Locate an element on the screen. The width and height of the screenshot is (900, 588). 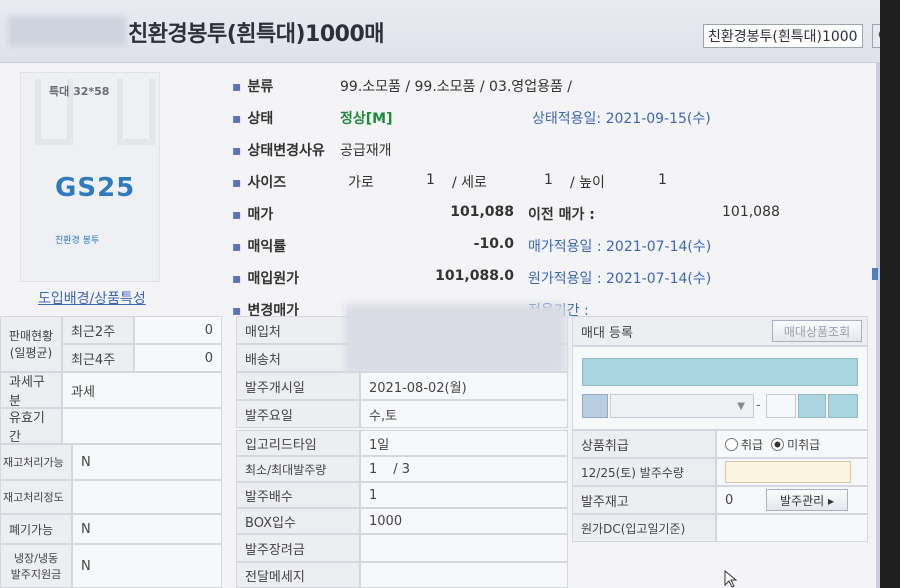
size-height-label: / 세로 is located at coordinates (469, 183).